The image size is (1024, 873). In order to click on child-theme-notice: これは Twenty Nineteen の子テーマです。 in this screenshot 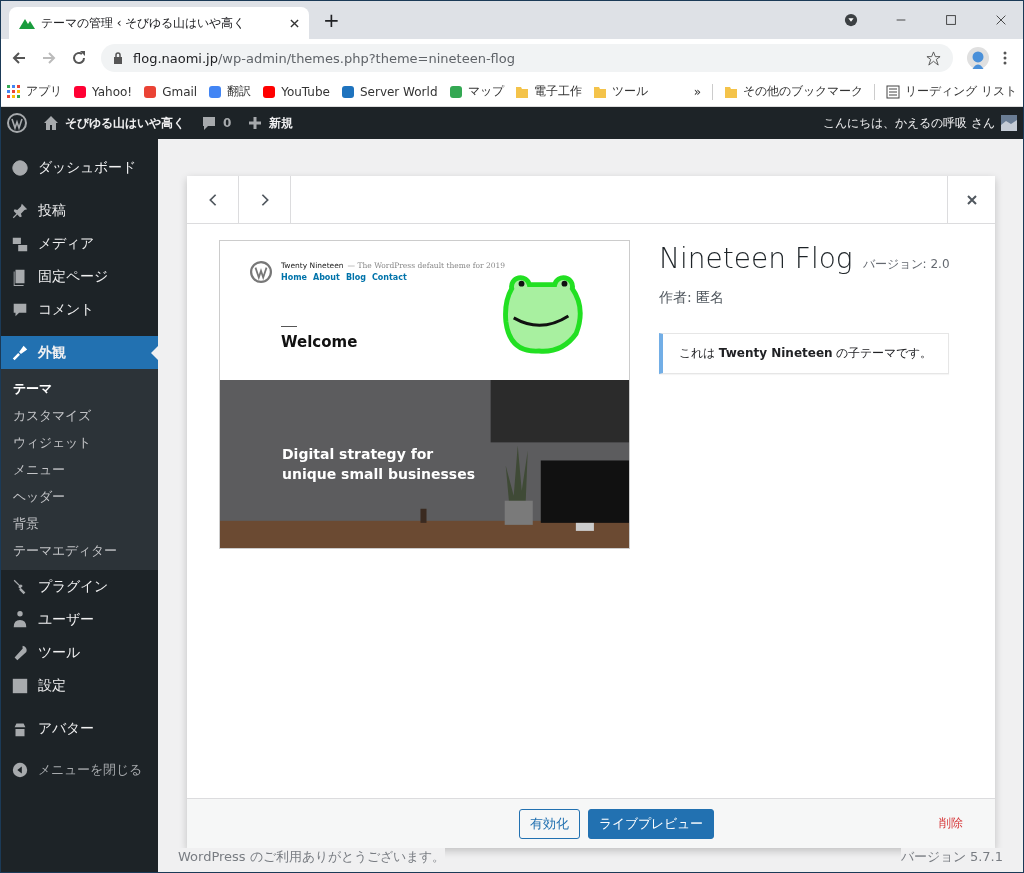, I will do `click(804, 353)`.